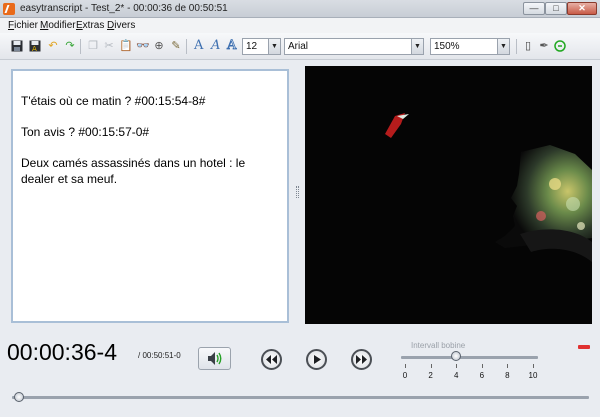 The image size is (600, 417). Describe the element at coordinates (69, 179) in the screenshot. I see `transcript-line: dealer et sa meuf.` at that location.